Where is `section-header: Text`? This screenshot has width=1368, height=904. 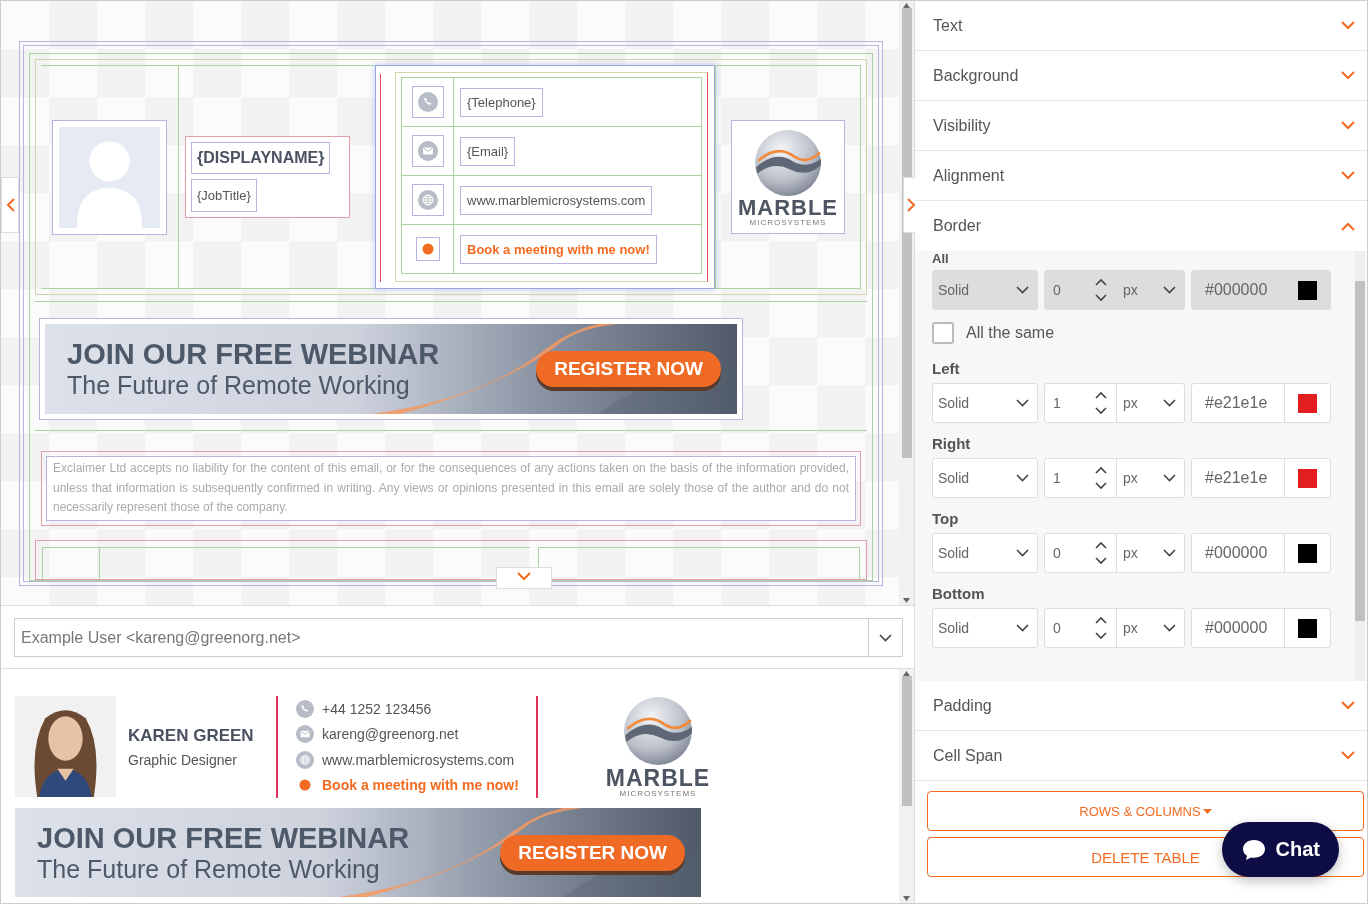
section-header: Text is located at coordinates (1141, 26).